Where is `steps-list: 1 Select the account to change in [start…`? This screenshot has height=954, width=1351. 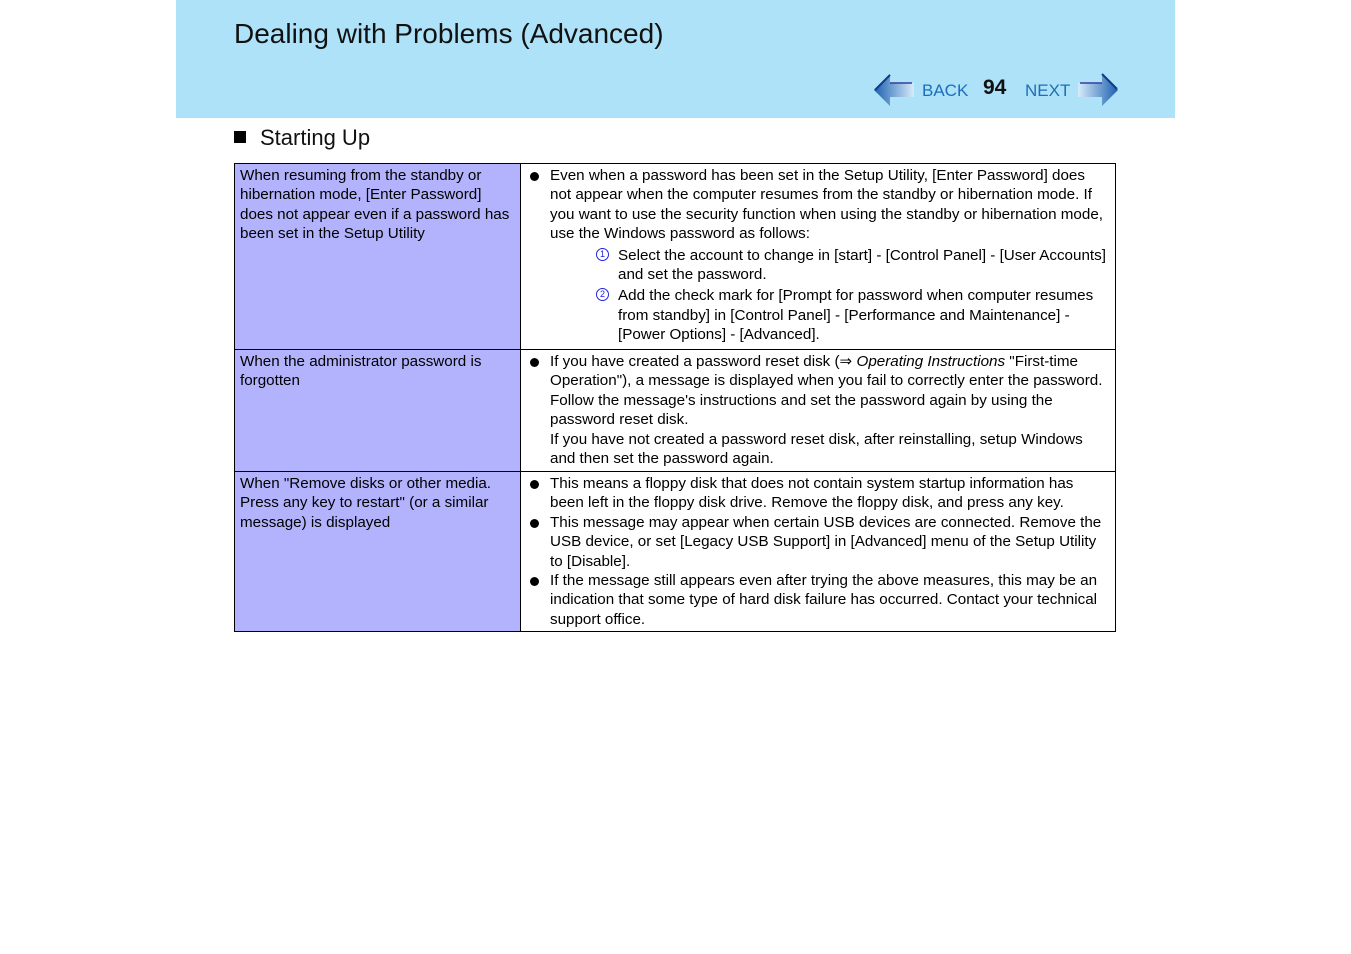
steps-list: 1 Select the account to change in [start… is located at coordinates (828, 295).